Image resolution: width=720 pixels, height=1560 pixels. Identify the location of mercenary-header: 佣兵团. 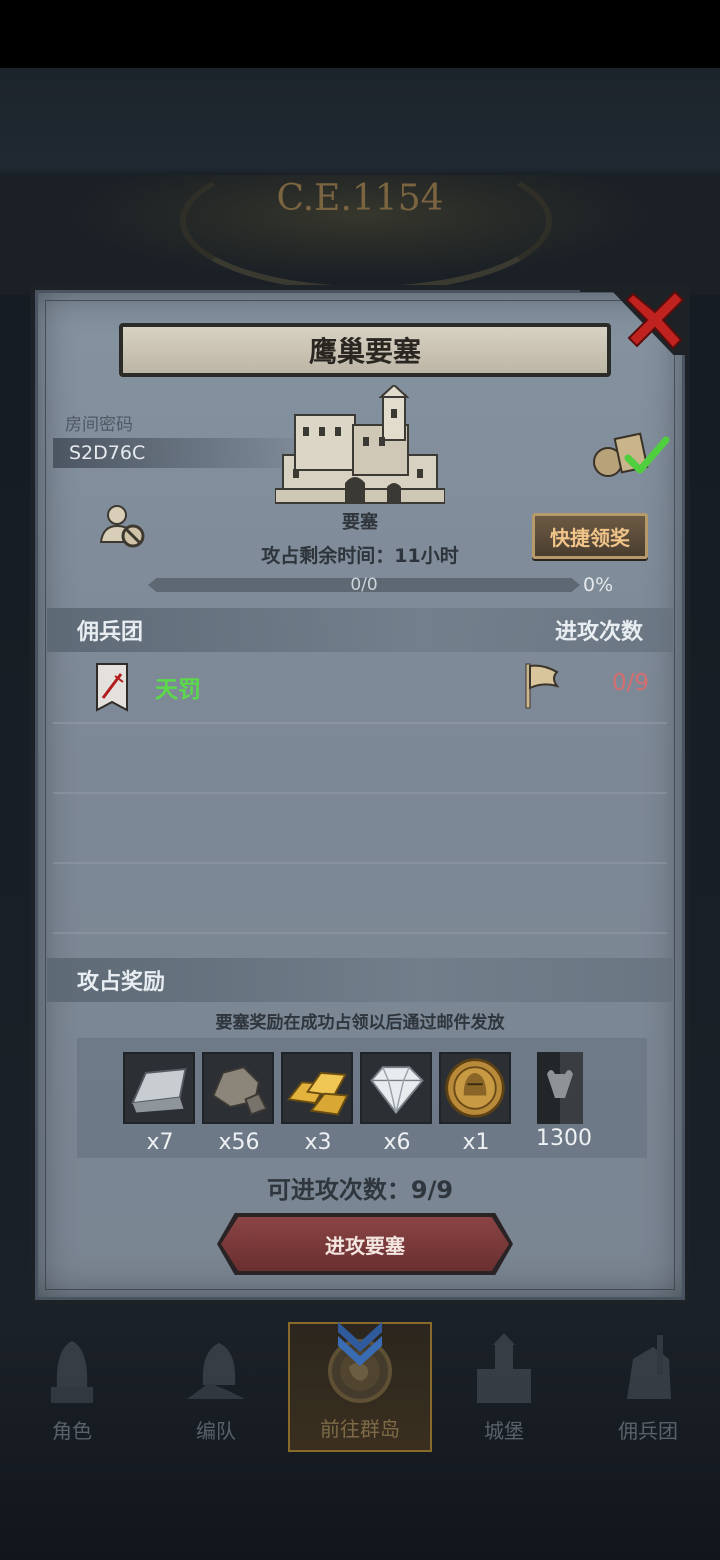
(110, 632).